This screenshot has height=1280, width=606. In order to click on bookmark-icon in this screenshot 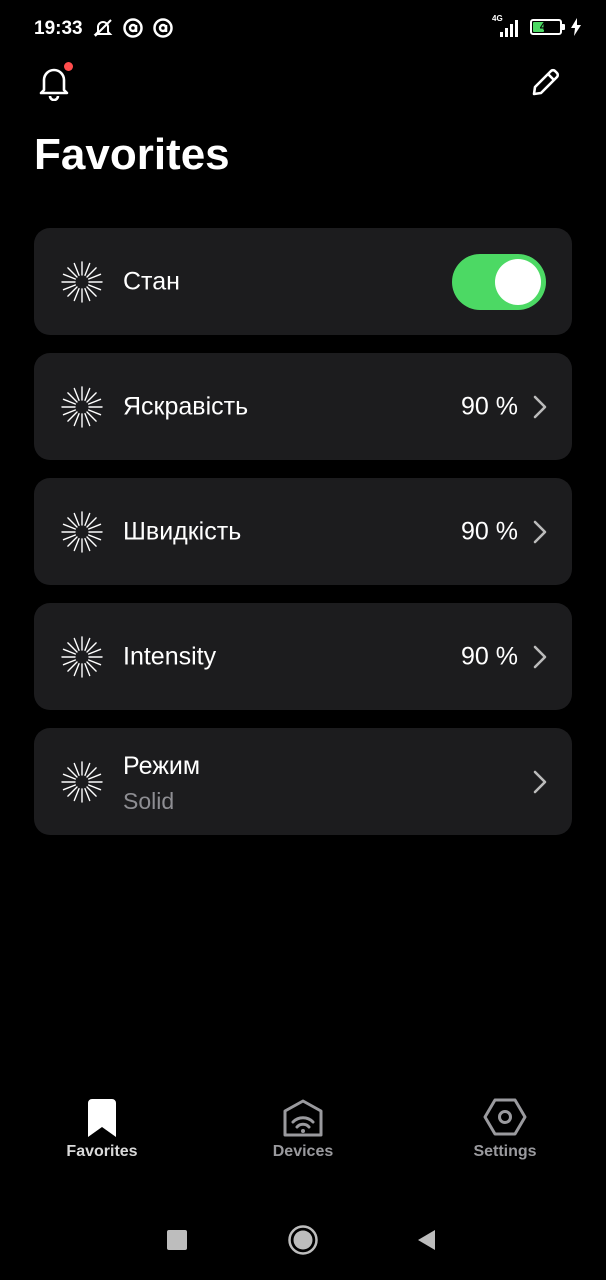, I will do `click(102, 1118)`.